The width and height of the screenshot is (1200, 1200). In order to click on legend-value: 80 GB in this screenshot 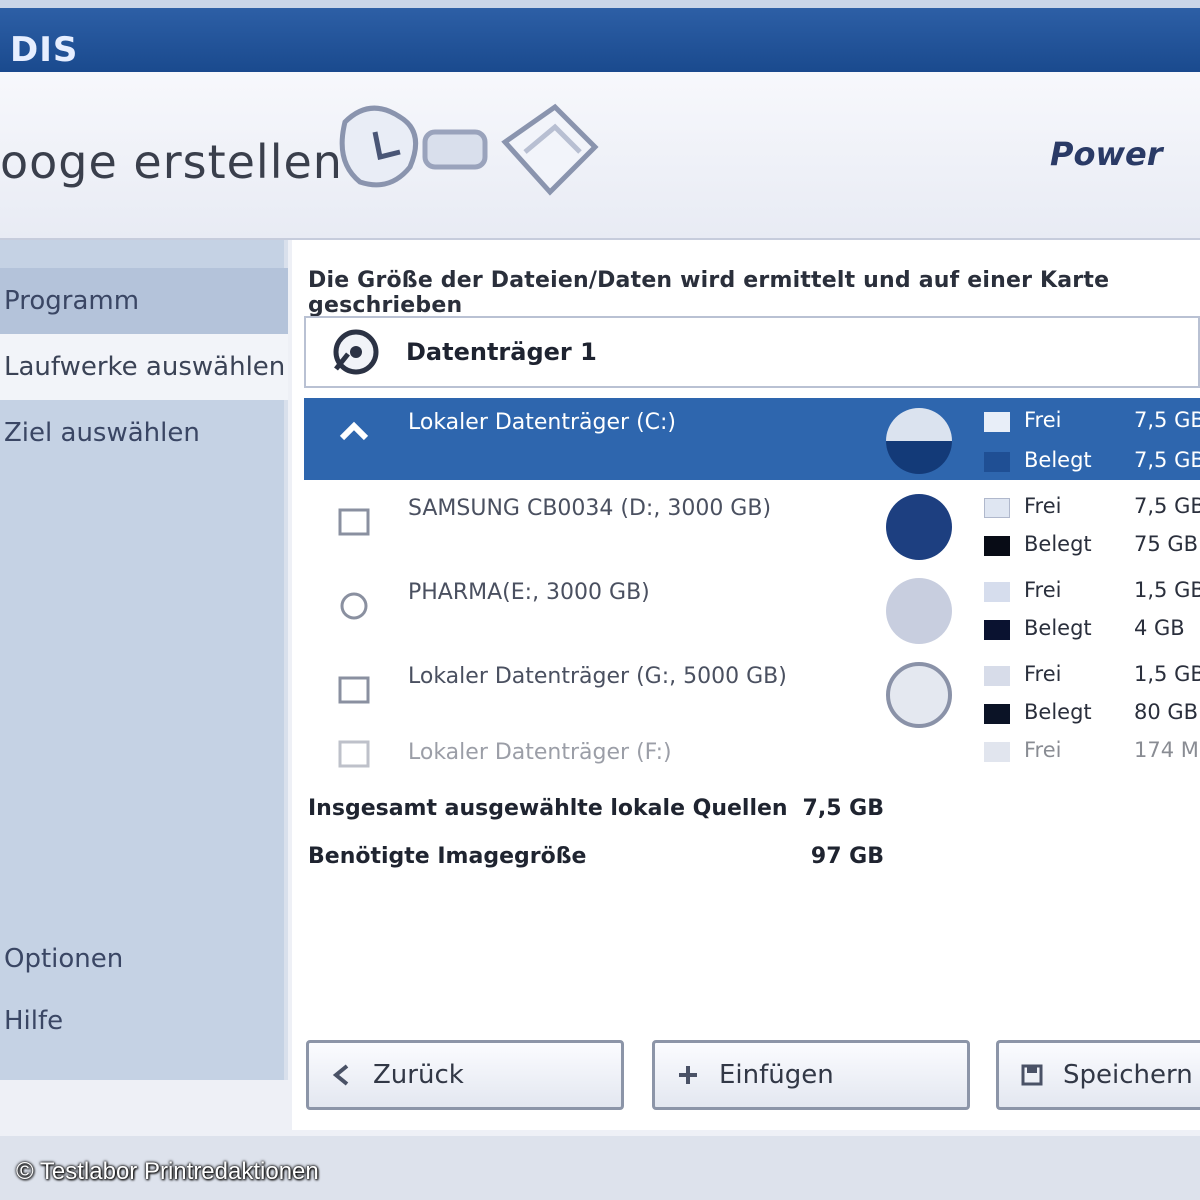, I will do `click(1166, 712)`.